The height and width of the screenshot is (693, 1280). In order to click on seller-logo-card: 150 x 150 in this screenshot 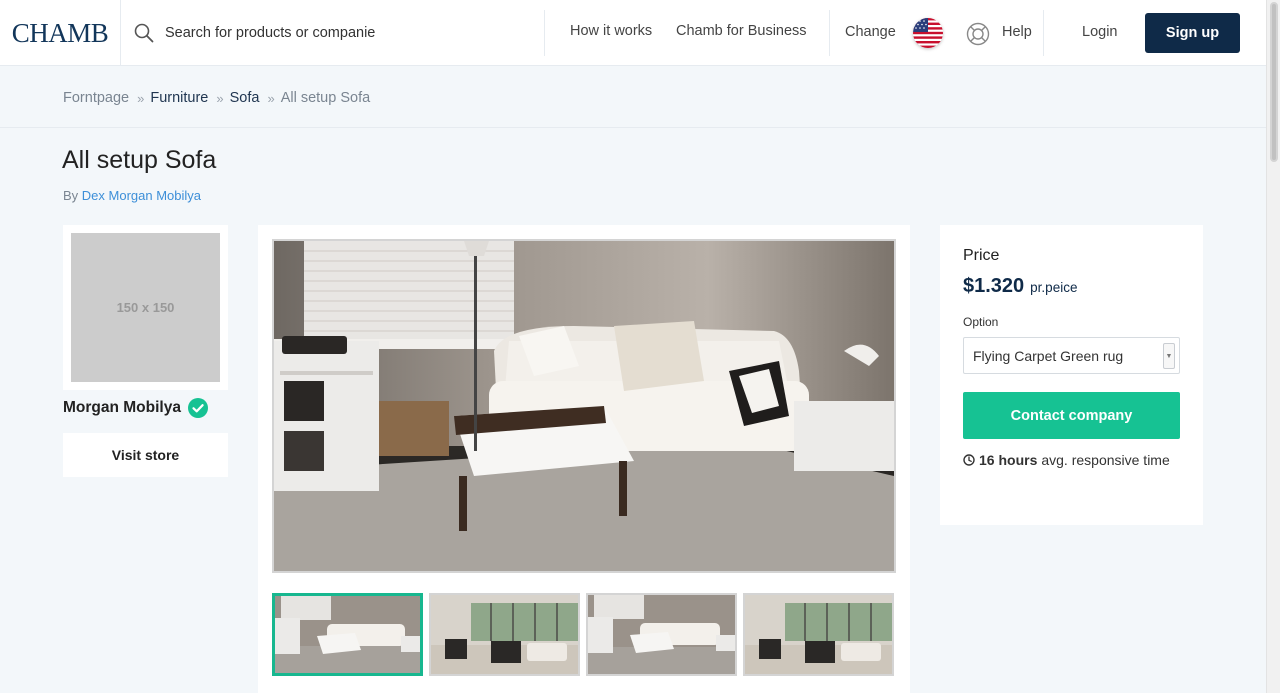, I will do `click(145, 307)`.